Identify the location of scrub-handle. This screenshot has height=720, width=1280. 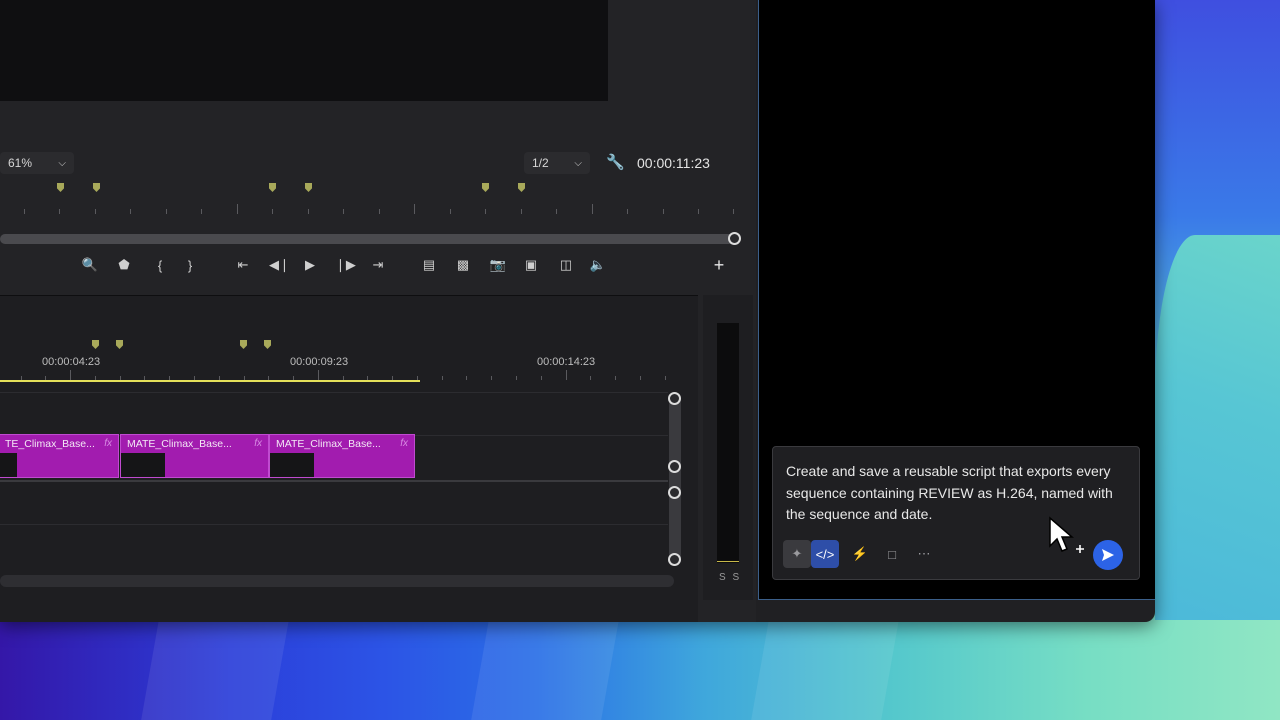
(734, 238).